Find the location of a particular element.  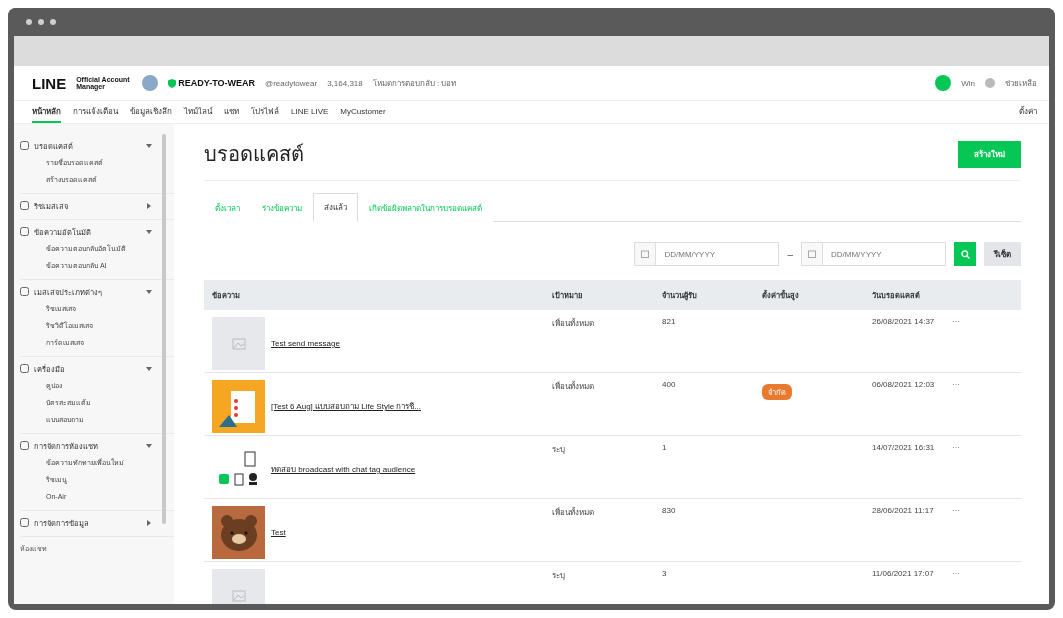

user-name: Win is located at coordinates (968, 83).